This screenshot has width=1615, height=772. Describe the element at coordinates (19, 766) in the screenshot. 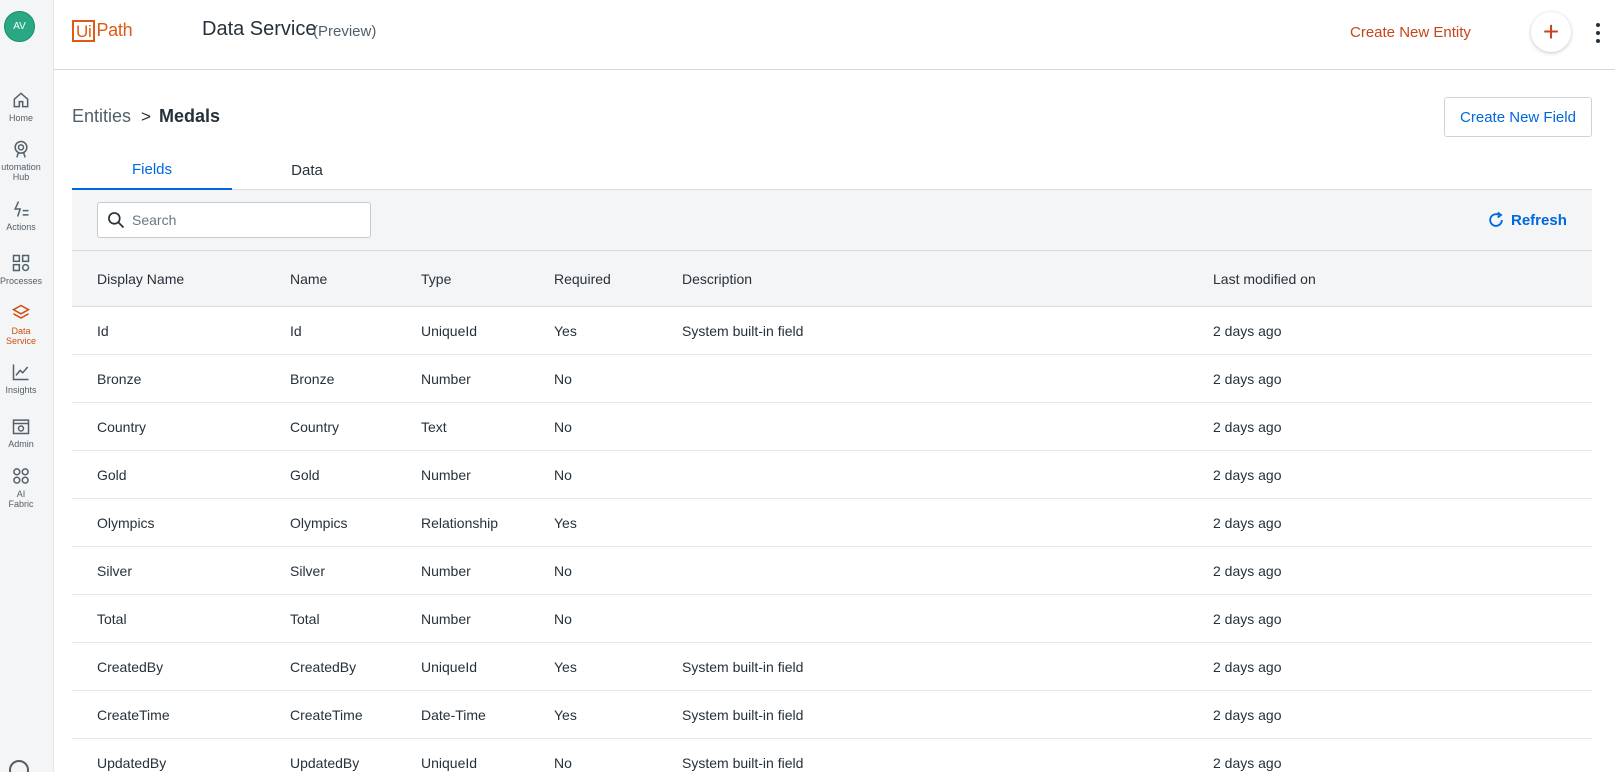

I see `help-icon` at that location.